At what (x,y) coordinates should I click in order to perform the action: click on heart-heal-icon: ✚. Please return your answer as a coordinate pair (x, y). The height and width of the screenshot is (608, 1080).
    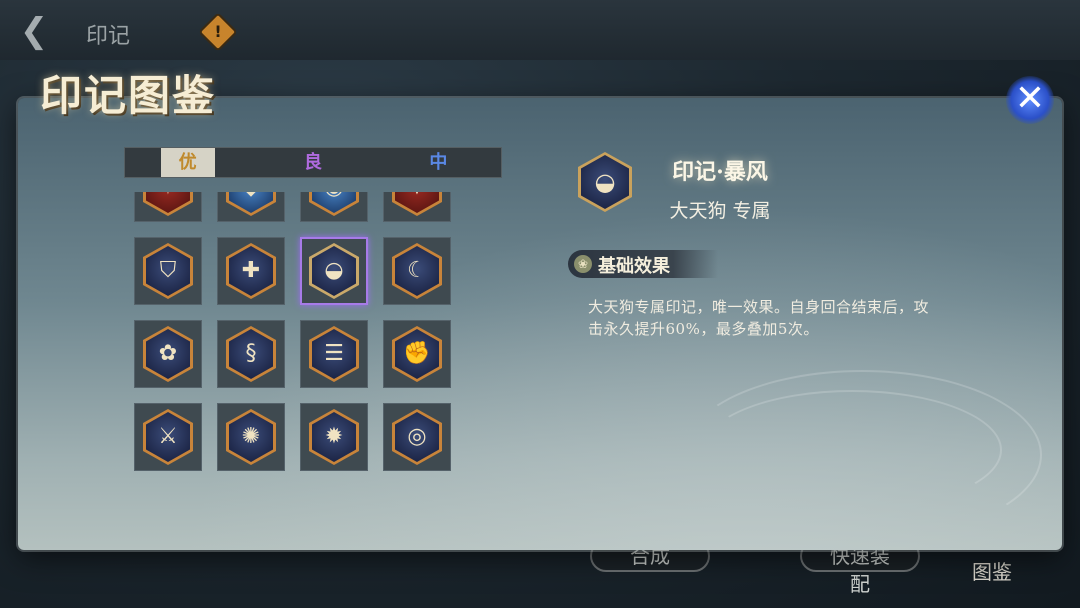
    Looking at the image, I should click on (251, 271).